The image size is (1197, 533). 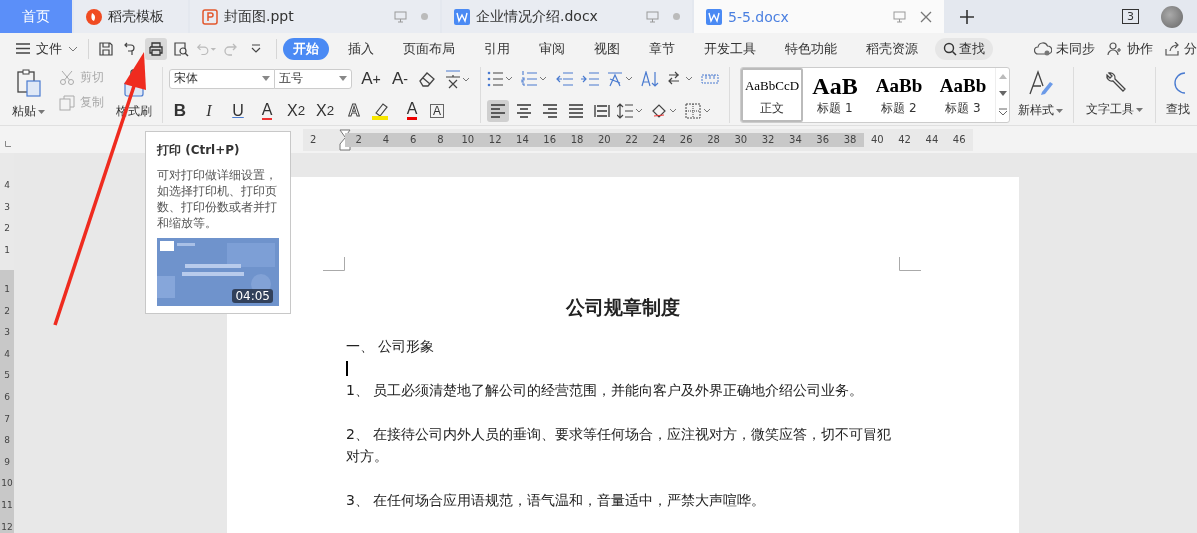 What do you see at coordinates (552, 48) in the screenshot?
I see `ribbon-tab: 审阅` at bounding box center [552, 48].